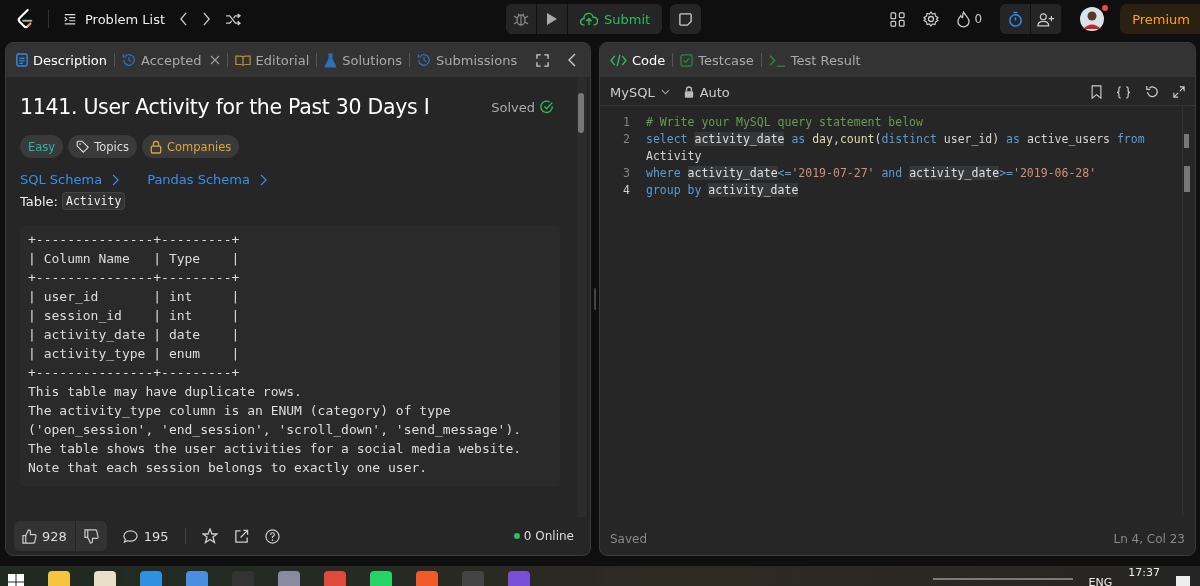 The width and height of the screenshot is (1200, 586). Describe the element at coordinates (626, 122) in the screenshot. I see `line-number: 1` at that location.